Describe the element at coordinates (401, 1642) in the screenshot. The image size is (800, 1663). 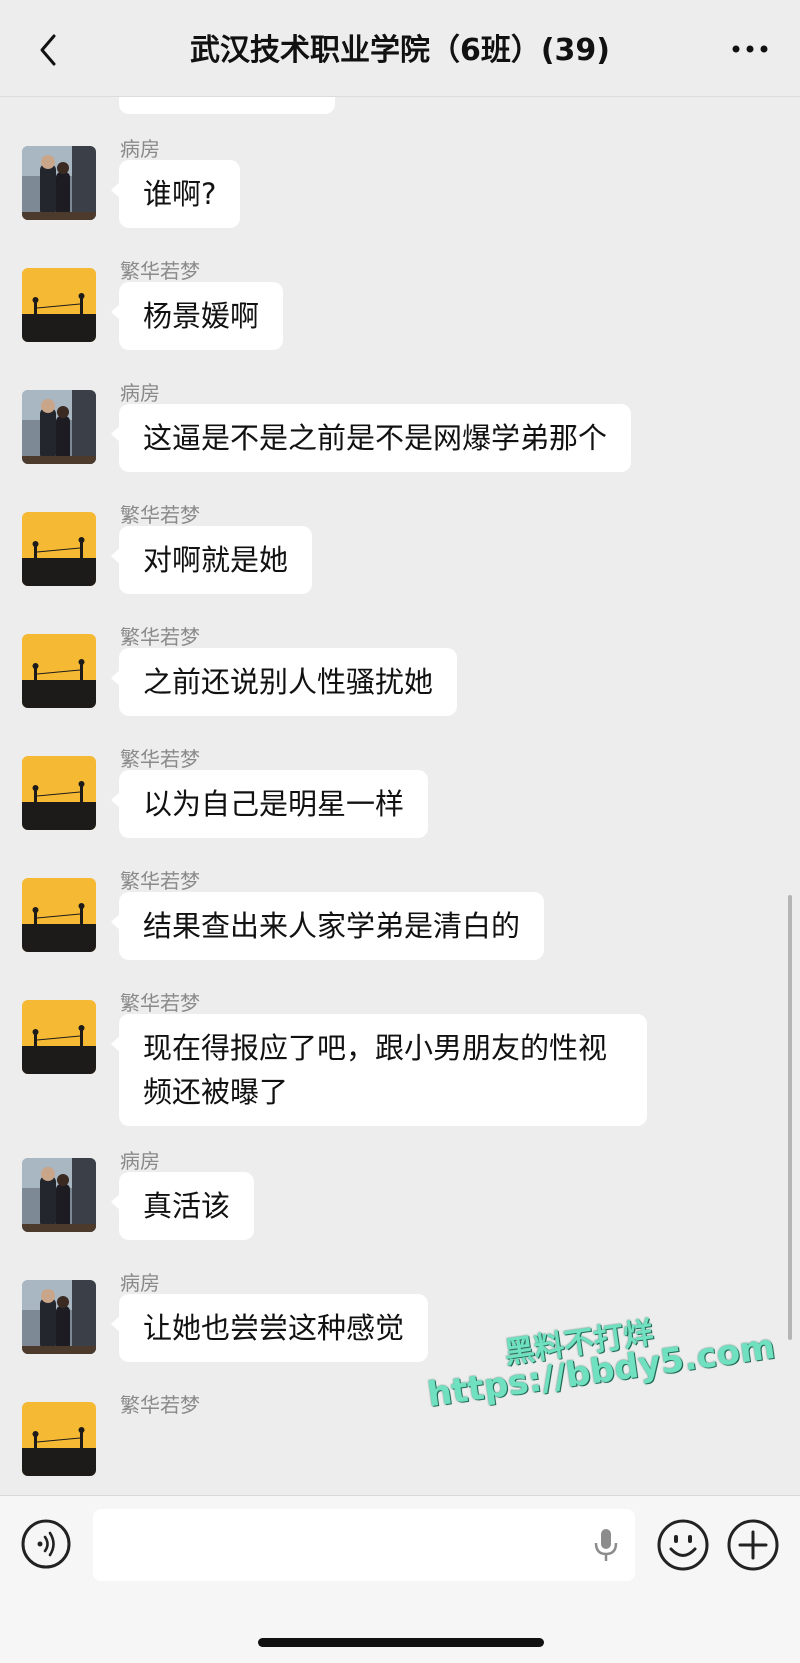
I see `home-indicator` at that location.